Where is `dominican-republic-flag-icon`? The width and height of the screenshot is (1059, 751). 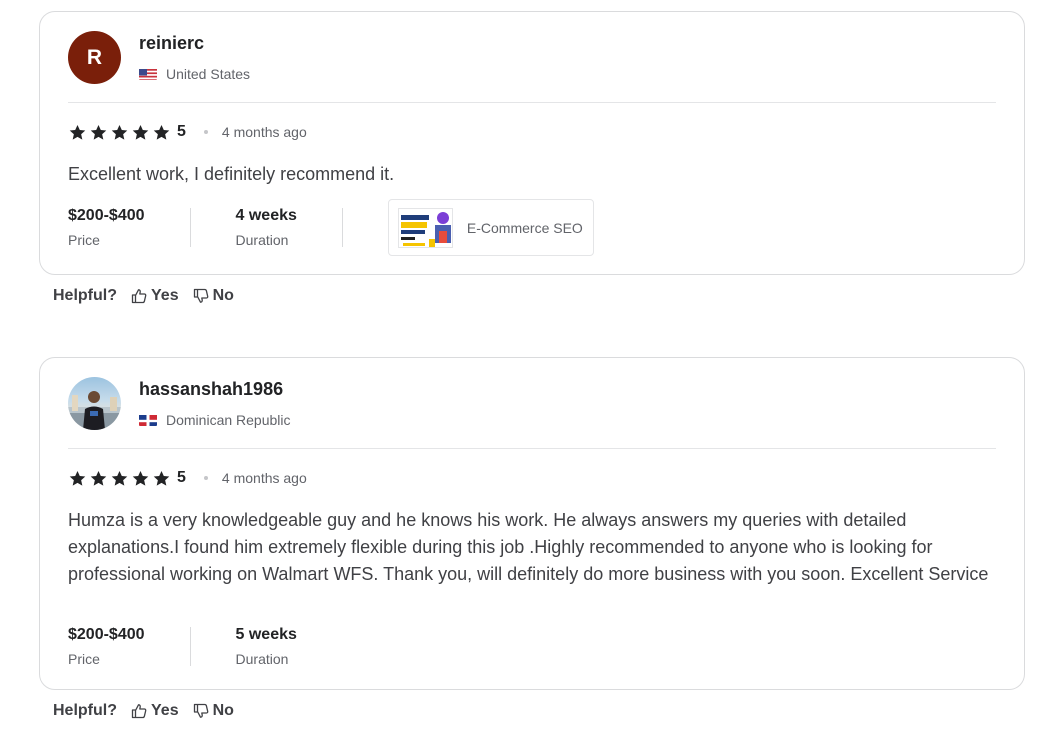
dominican-republic-flag-icon is located at coordinates (148, 420).